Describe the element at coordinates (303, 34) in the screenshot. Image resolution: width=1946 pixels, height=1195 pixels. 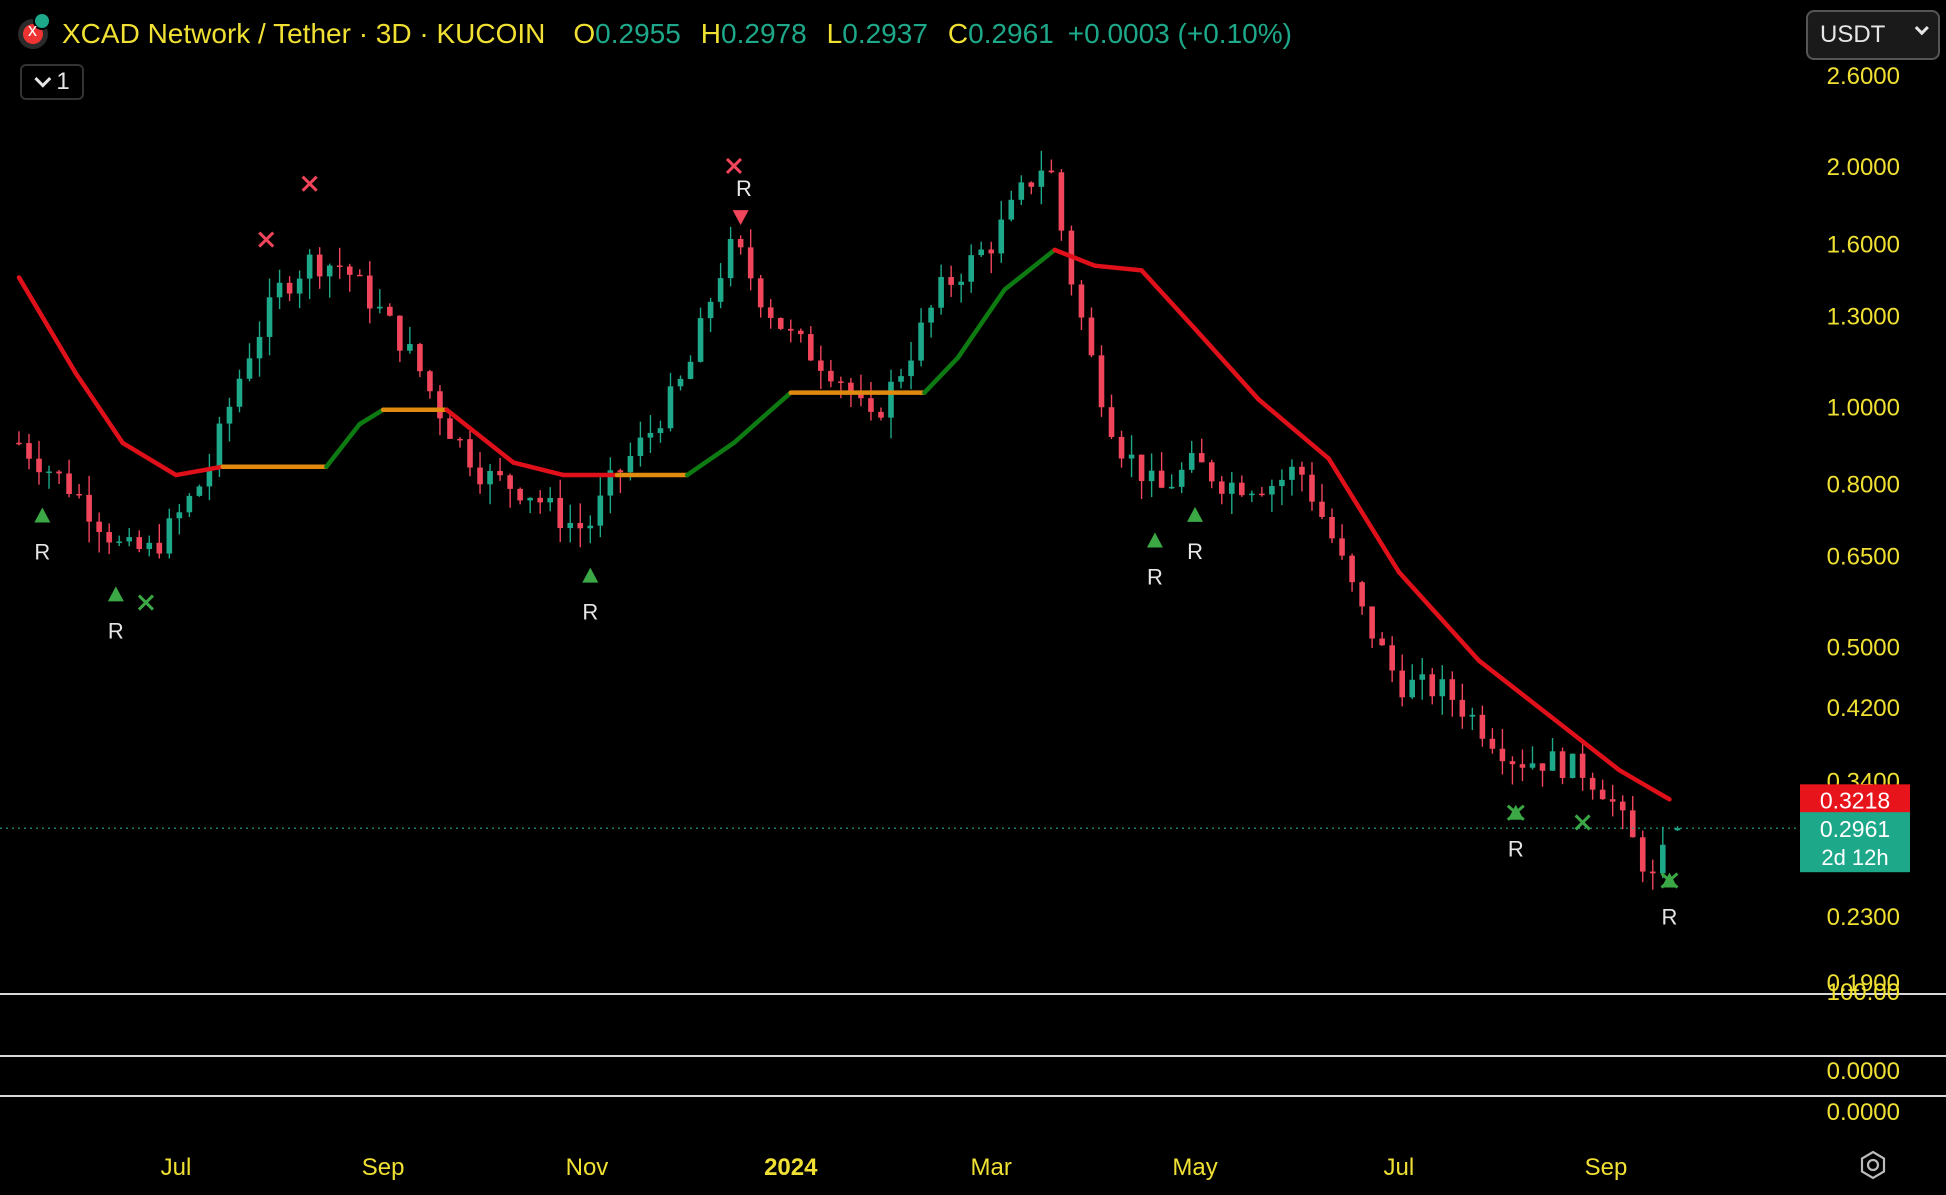
I see `symbol-title: XCAD Network / Tether · 3D · KUCOIN` at that location.